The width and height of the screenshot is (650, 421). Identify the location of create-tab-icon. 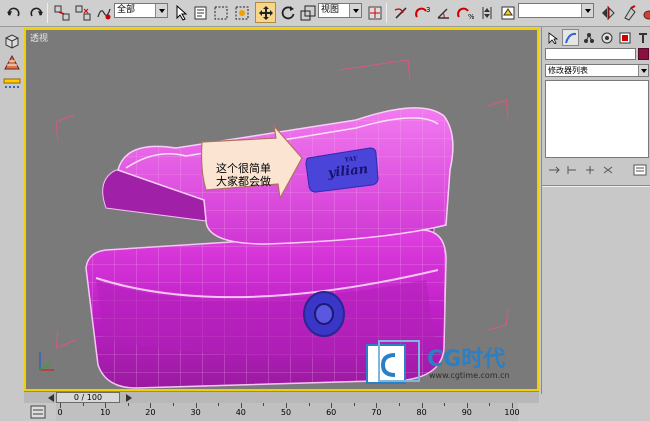
(552, 37).